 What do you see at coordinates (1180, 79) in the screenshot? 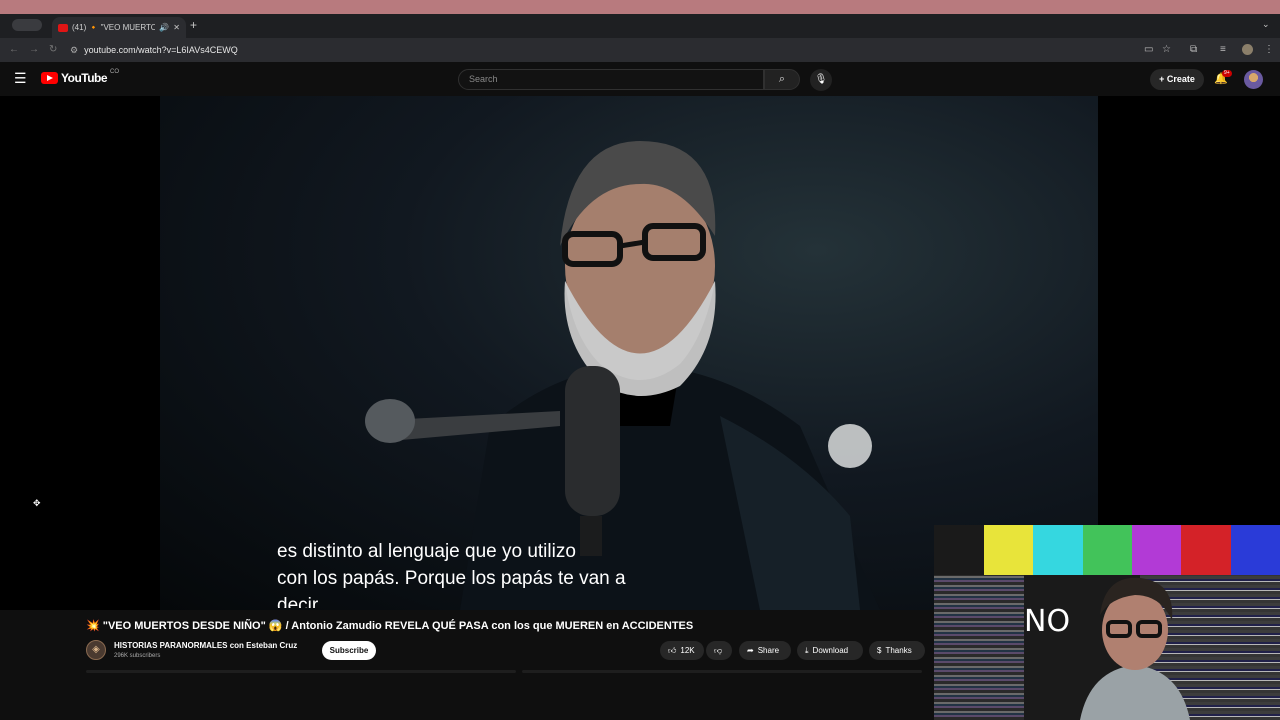
I see `create-label: Create` at bounding box center [1180, 79].